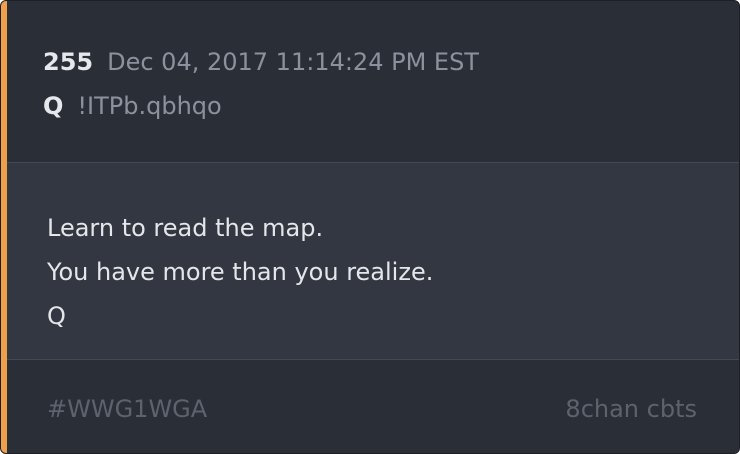 This screenshot has width=740, height=454. I want to click on post-meta: 255 Dec 04, 2017 11:14:24 PM EST, so click(261, 62).